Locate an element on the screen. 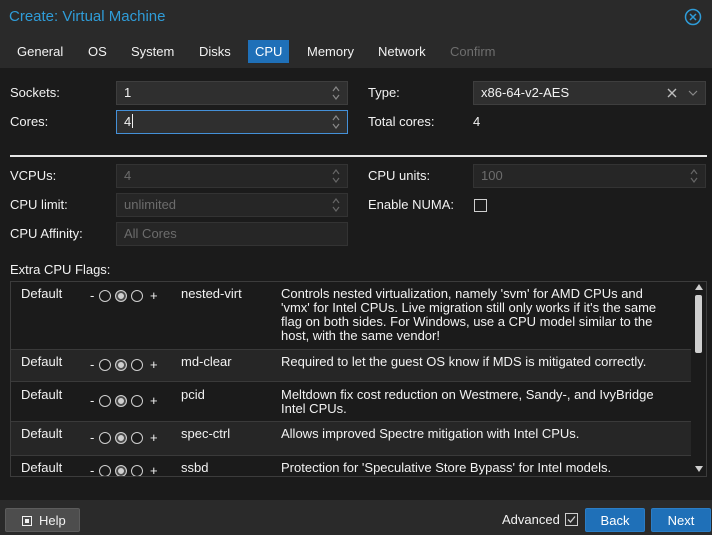 This screenshot has width=712, height=535. chevron-down-icon is located at coordinates (693, 93).